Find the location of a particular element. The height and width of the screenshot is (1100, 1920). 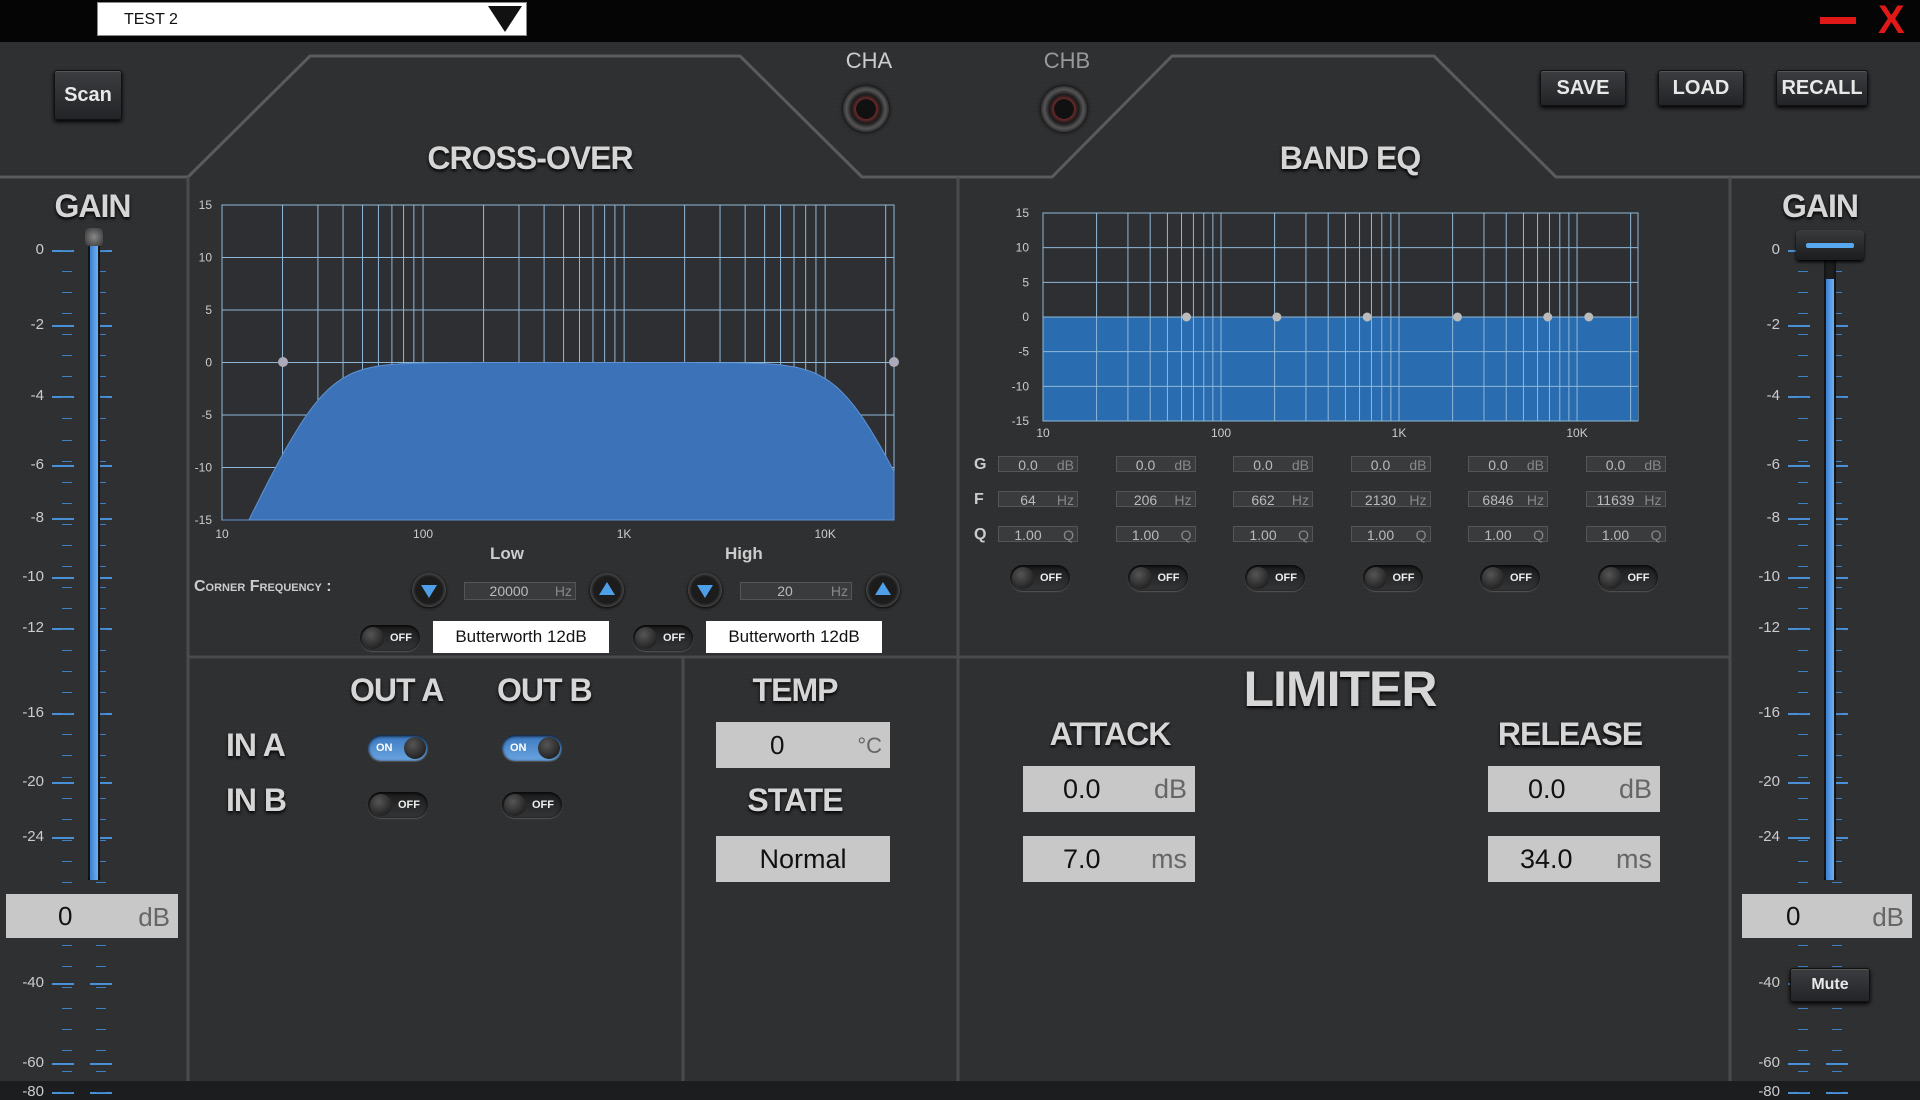

low-freq-field: 20000 Hz is located at coordinates (520, 591).